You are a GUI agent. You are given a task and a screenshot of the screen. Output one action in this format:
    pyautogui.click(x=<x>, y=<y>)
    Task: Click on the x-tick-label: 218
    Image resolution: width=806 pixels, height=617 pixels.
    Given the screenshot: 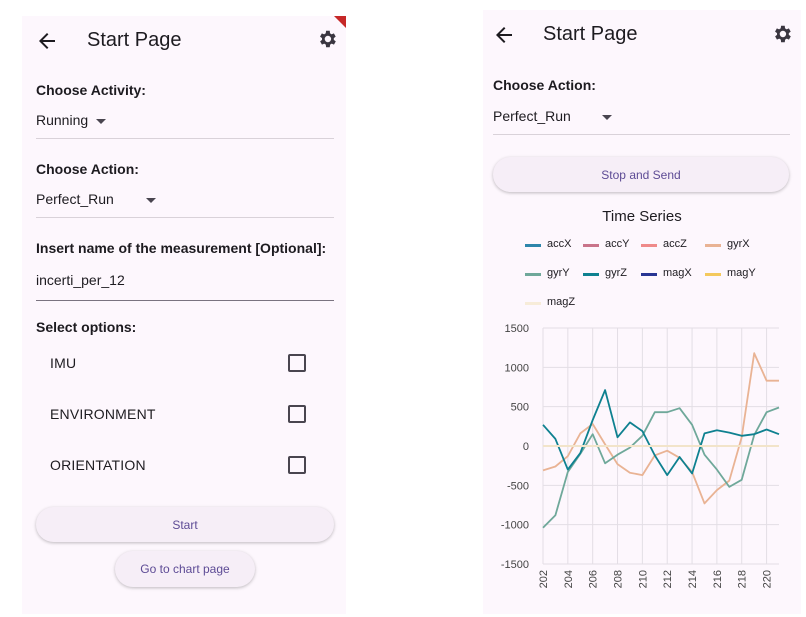 What is the action you would take?
    pyautogui.click(x=743, y=579)
    